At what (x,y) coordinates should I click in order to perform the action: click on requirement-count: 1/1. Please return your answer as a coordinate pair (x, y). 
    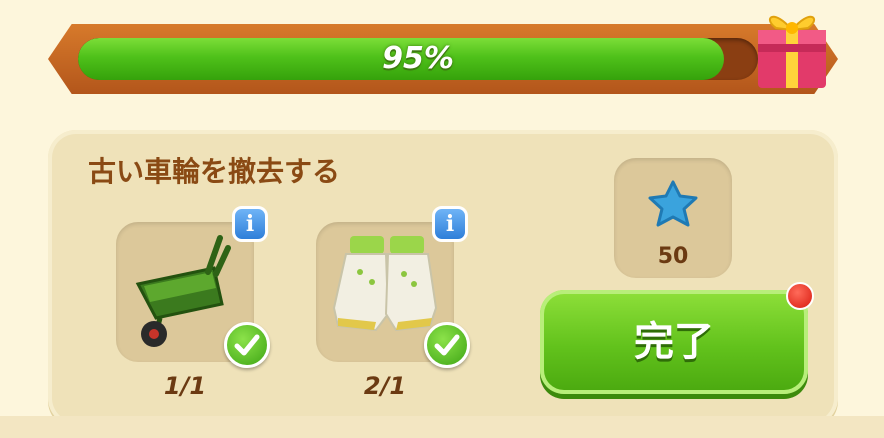
    Looking at the image, I should click on (185, 386).